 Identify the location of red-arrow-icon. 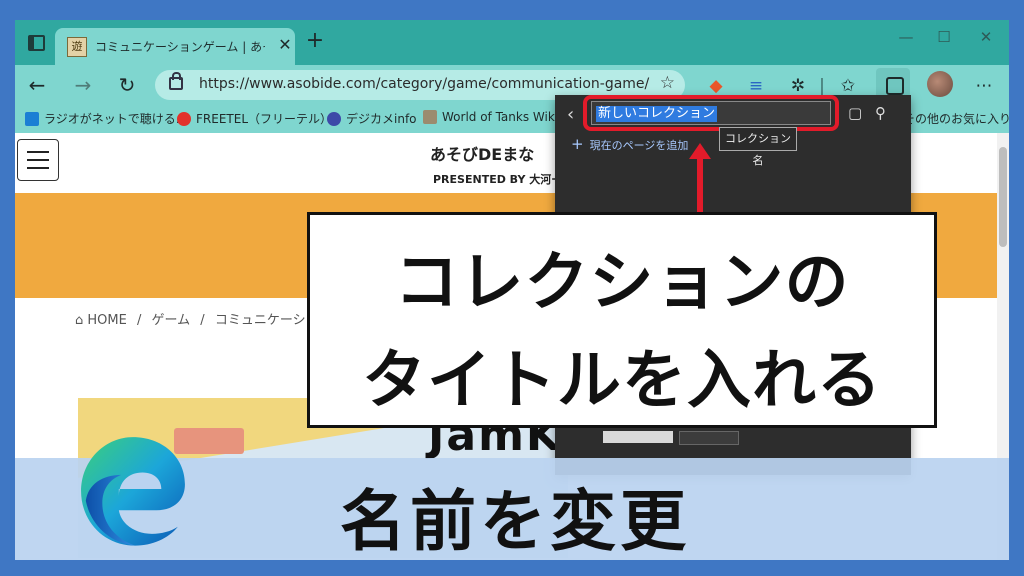
(700, 151).